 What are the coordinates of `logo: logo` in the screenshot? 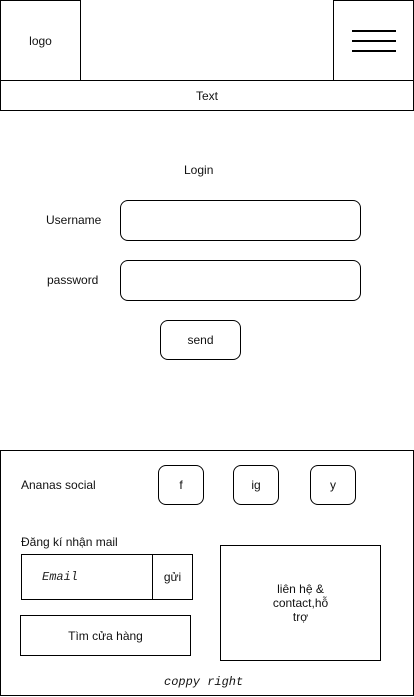 It's located at (40, 40).